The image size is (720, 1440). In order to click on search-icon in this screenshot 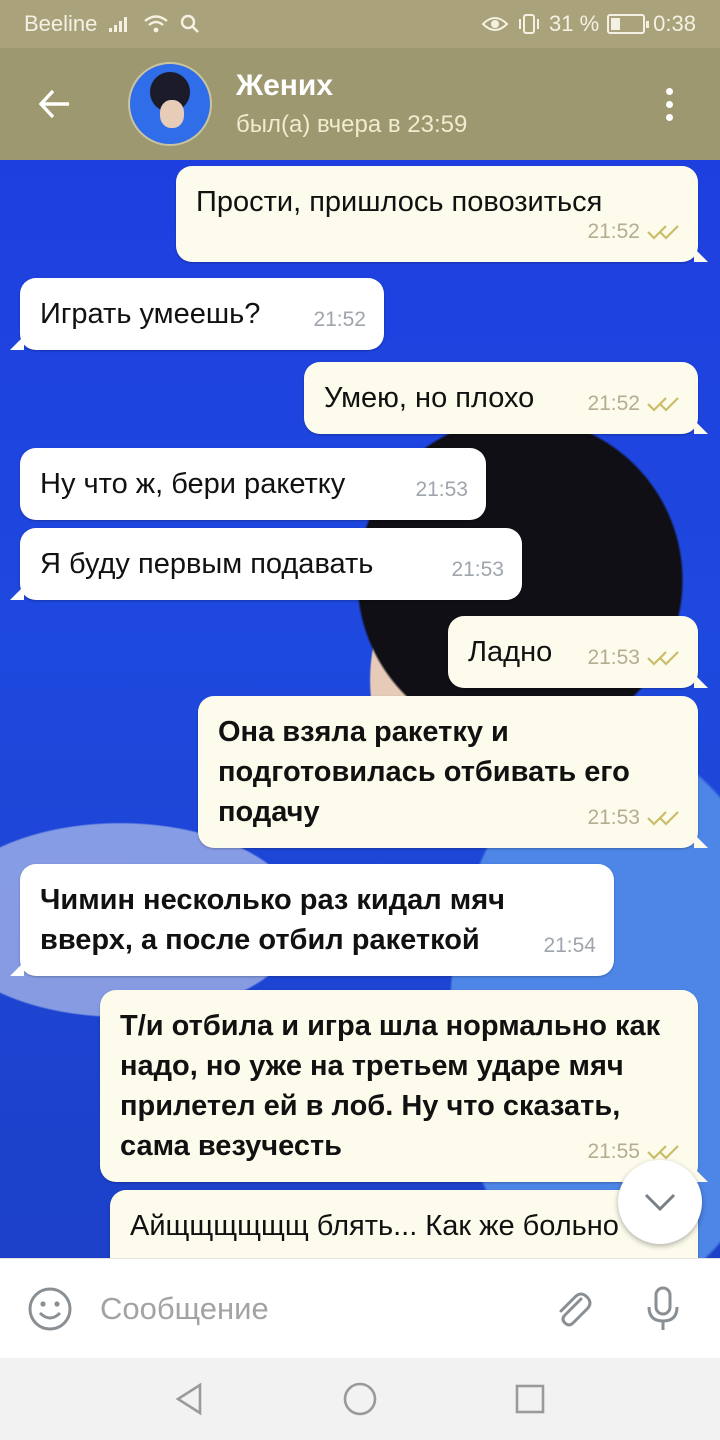, I will do `click(190, 23)`.